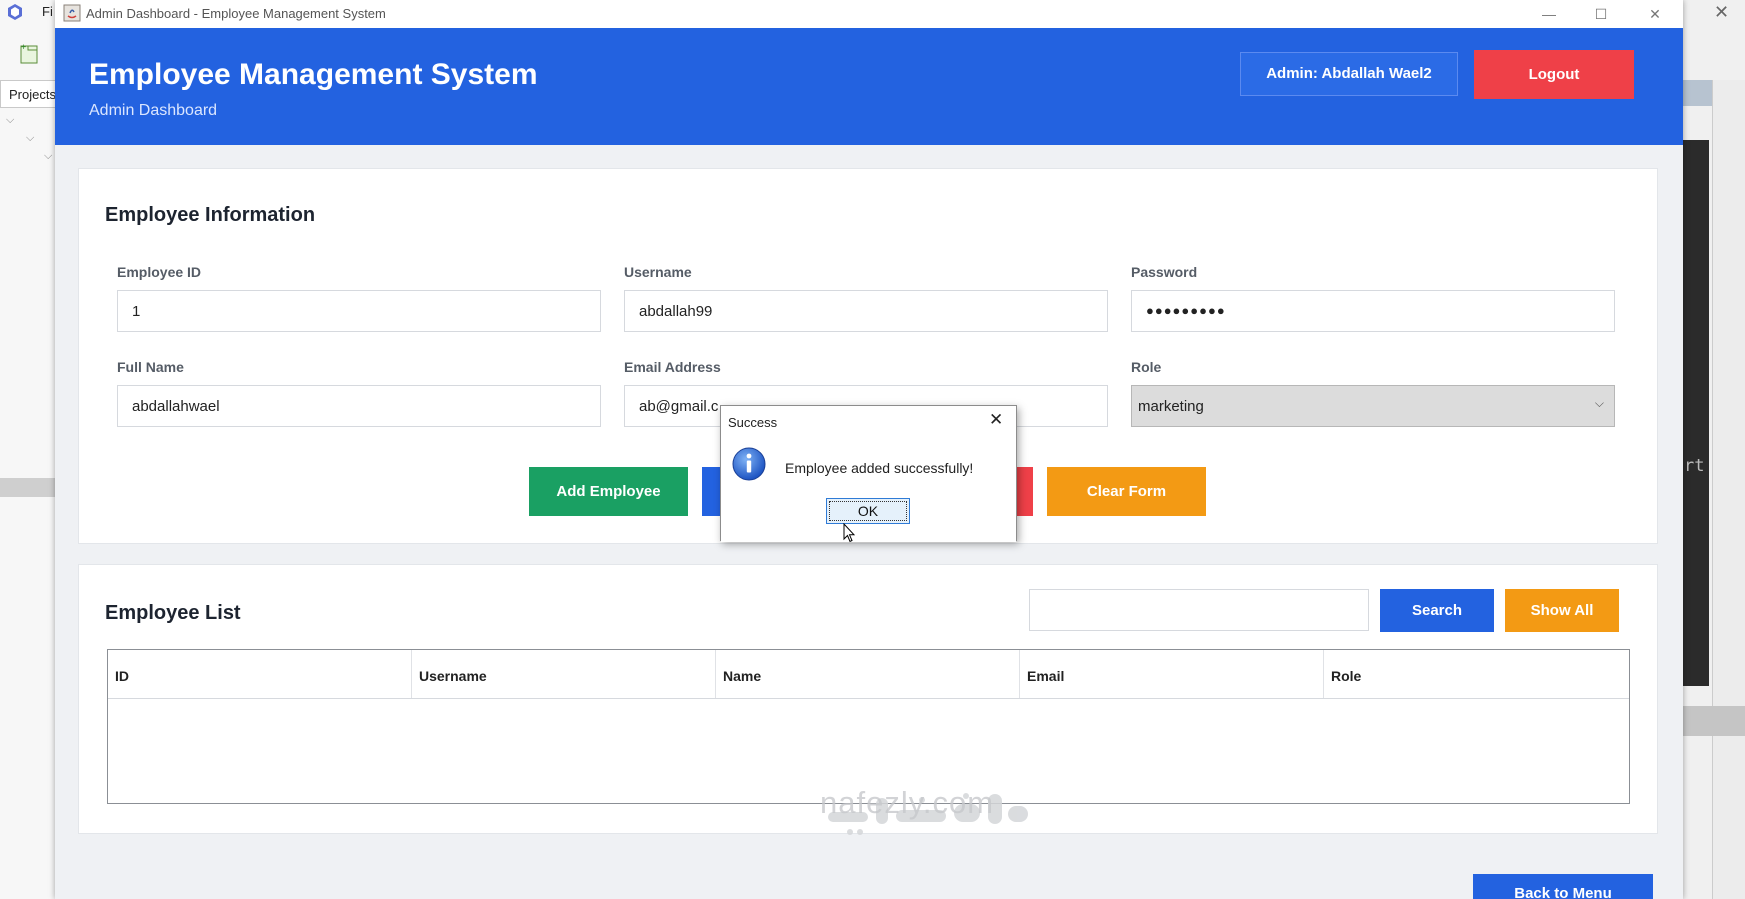 This screenshot has width=1745, height=899. What do you see at coordinates (1655, 14) in the screenshot?
I see `close-icon: ✕` at bounding box center [1655, 14].